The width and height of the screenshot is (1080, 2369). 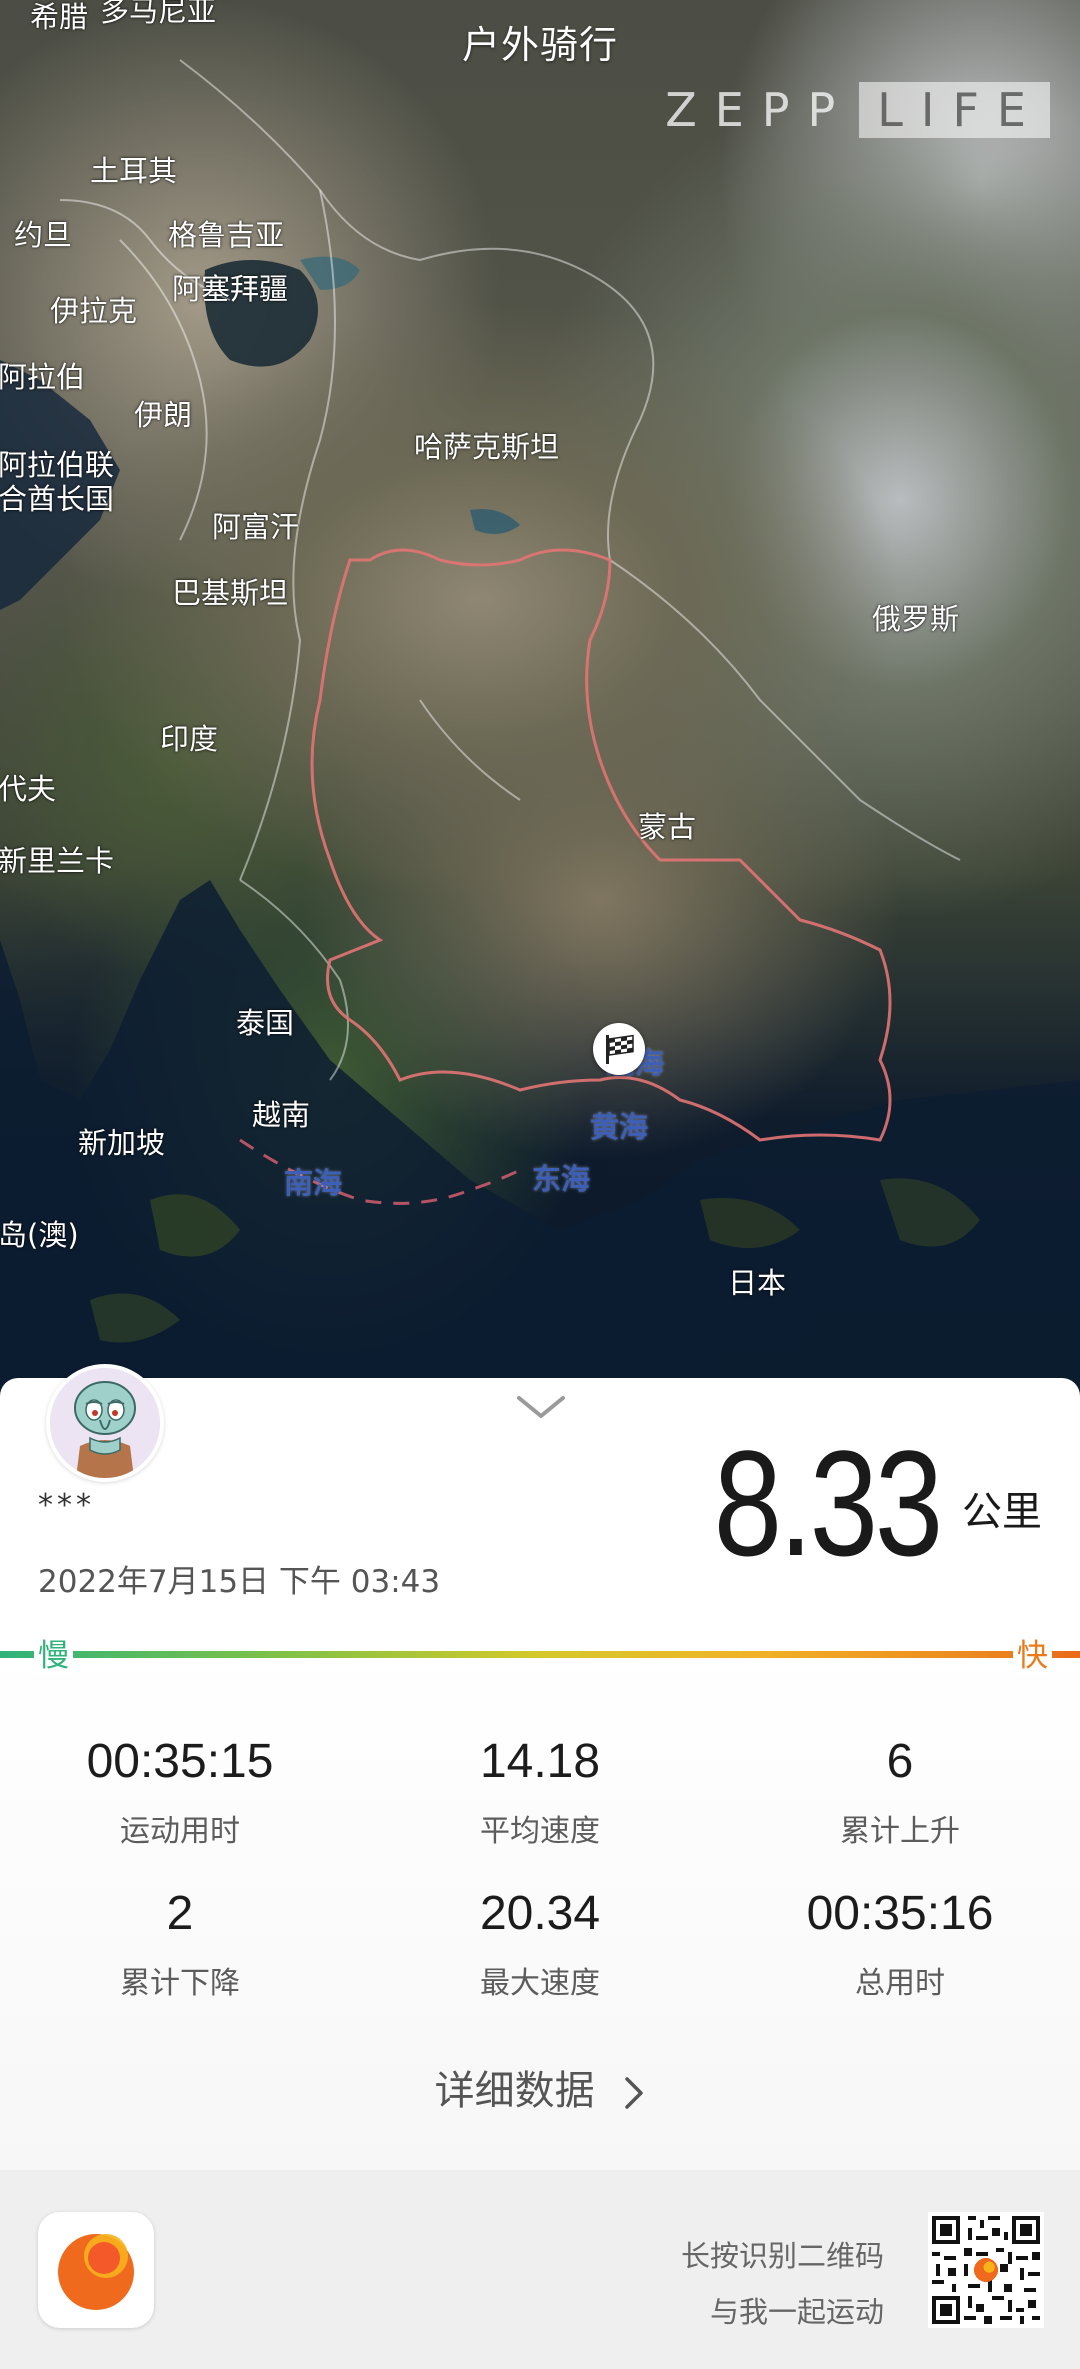 I want to click on app-logo-icon, so click(x=96, y=2272).